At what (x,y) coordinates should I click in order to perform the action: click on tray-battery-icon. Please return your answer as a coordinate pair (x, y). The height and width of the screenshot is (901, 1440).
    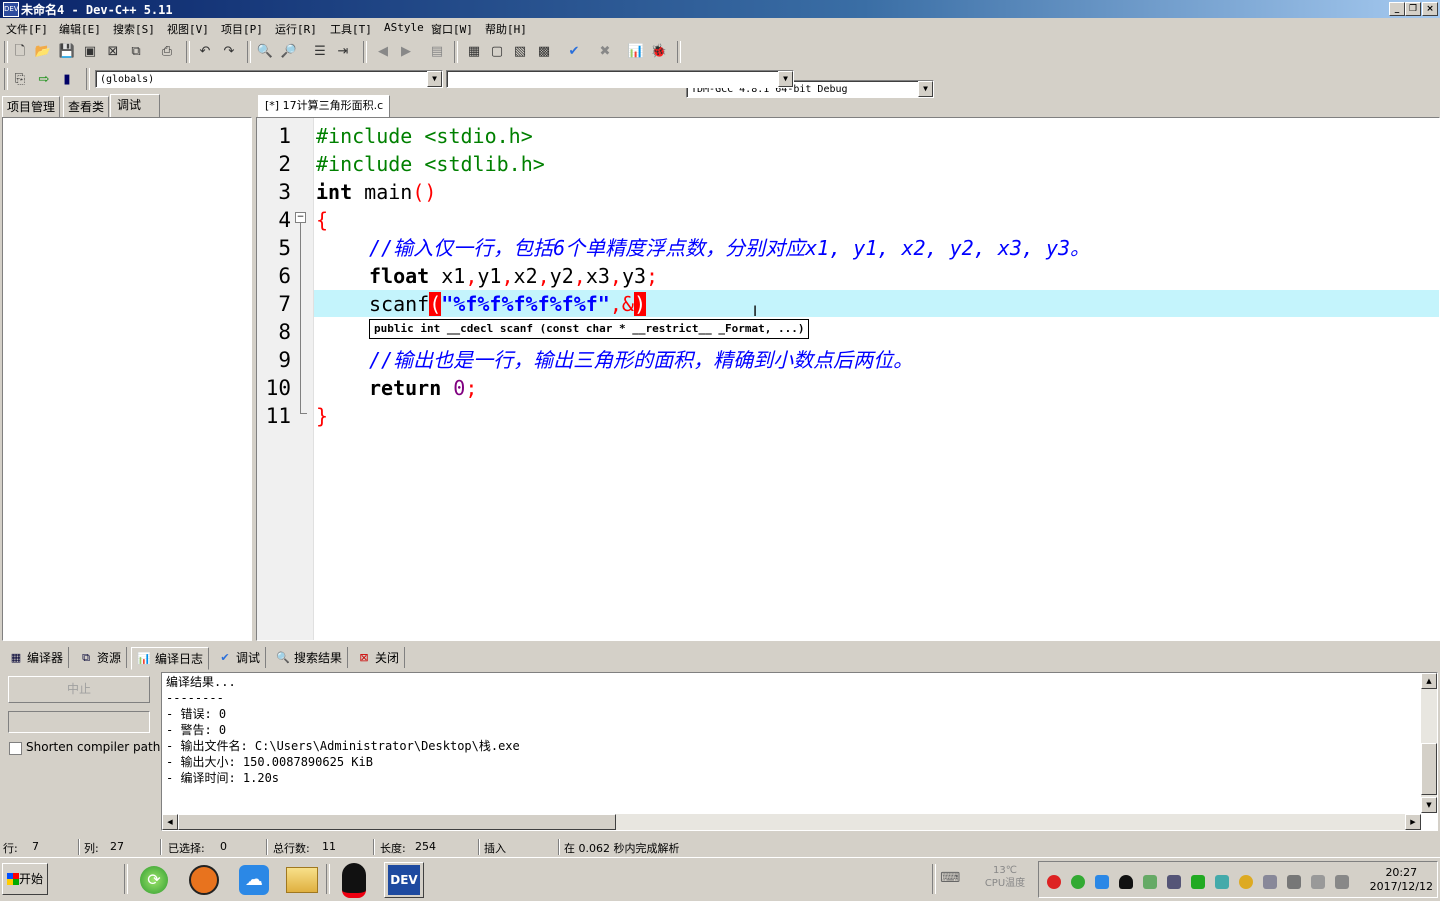
    Looking at the image, I should click on (1198, 882).